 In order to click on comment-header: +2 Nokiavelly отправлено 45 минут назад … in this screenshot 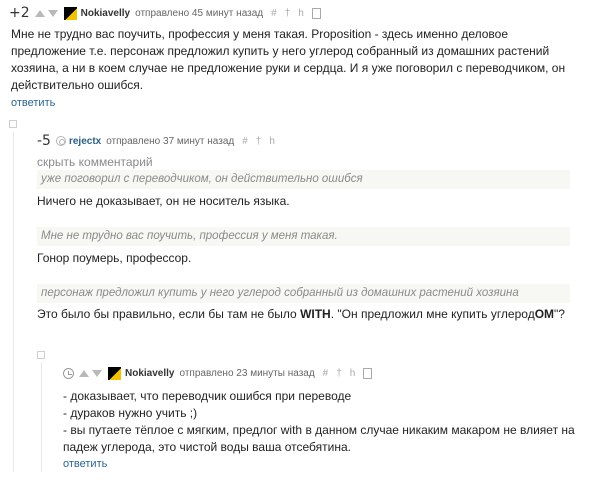, I will do `click(165, 13)`.